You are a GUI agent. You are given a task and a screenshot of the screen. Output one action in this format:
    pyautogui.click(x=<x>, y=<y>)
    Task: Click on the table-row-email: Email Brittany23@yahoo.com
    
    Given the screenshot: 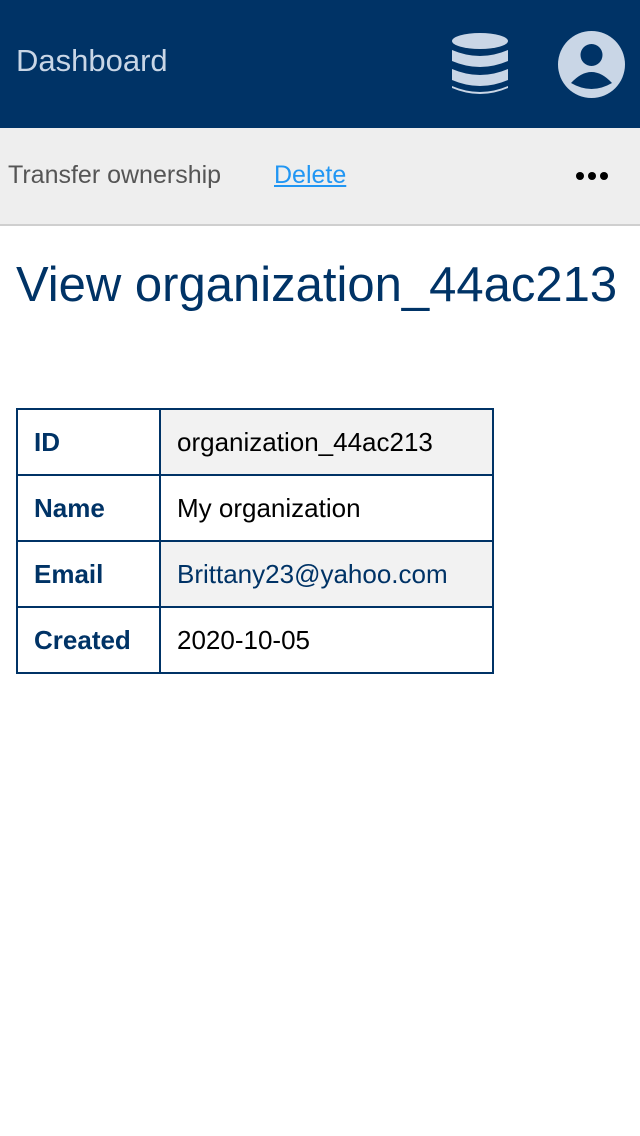 What is the action you would take?
    pyautogui.click(x=255, y=574)
    